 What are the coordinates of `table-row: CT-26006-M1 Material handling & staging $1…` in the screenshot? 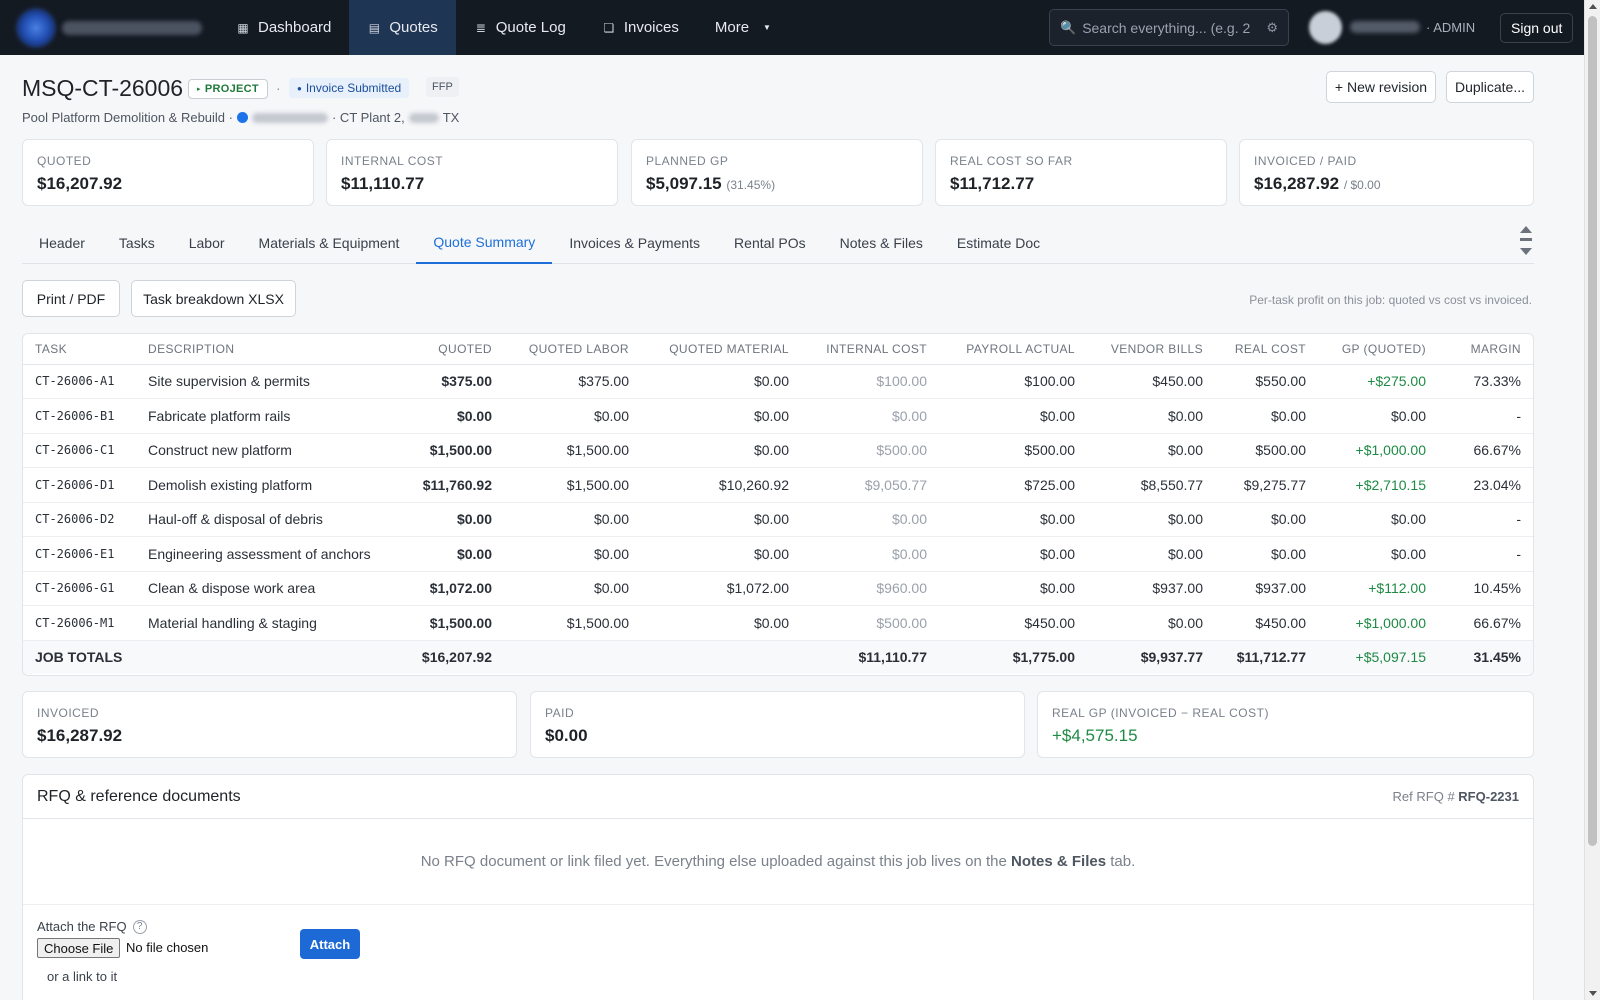 It's located at (778, 623).